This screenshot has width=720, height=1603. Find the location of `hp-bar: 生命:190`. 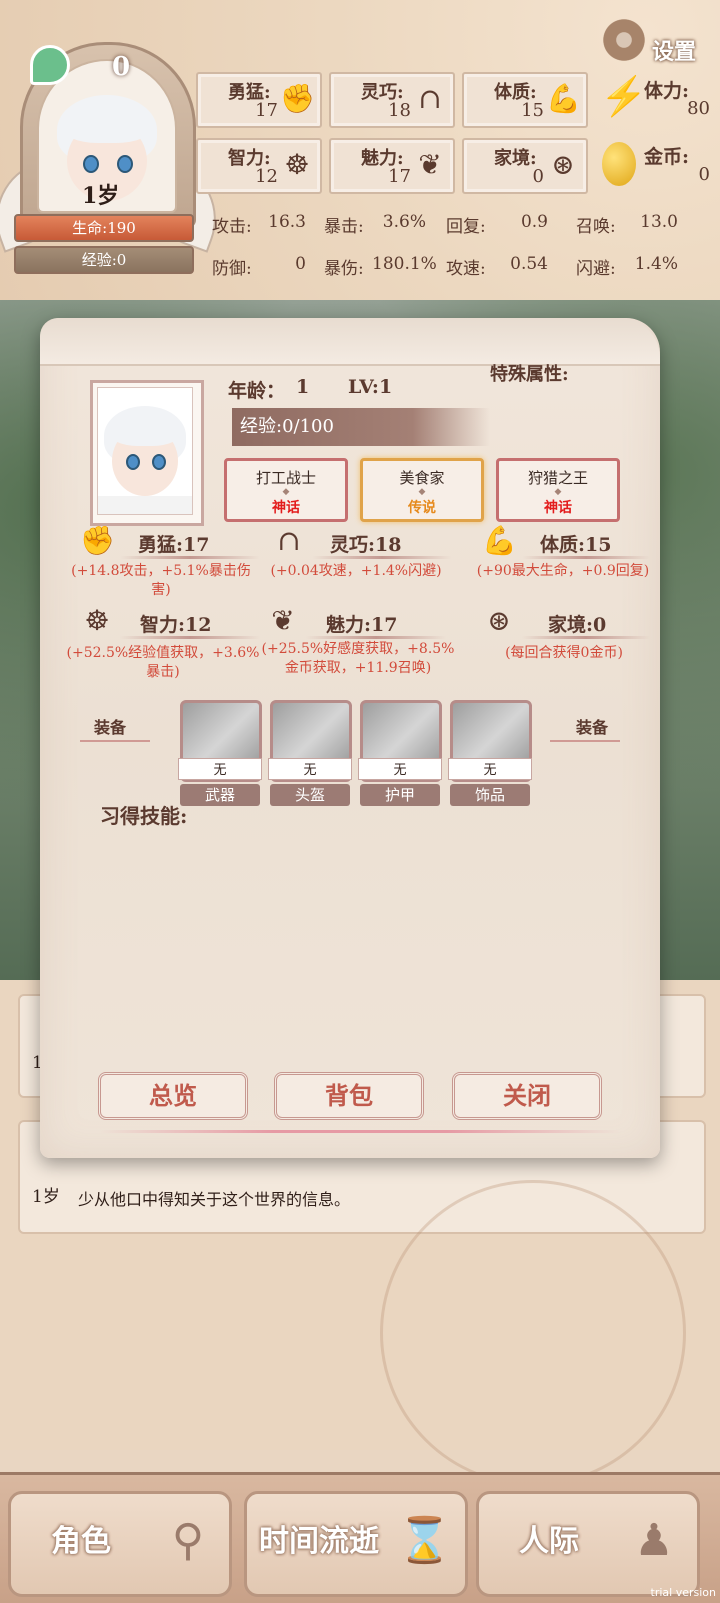

hp-bar: 生命:190 is located at coordinates (104, 228).